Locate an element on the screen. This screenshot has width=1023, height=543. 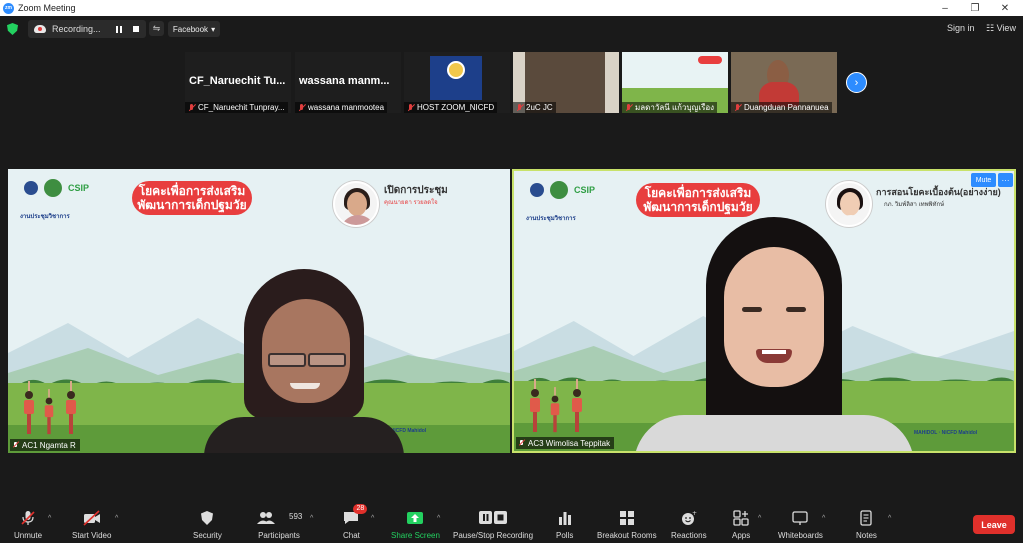
window-titlebar: zm Zoom Meeting – ❐ ✕ is located at coordinates (511, 8).